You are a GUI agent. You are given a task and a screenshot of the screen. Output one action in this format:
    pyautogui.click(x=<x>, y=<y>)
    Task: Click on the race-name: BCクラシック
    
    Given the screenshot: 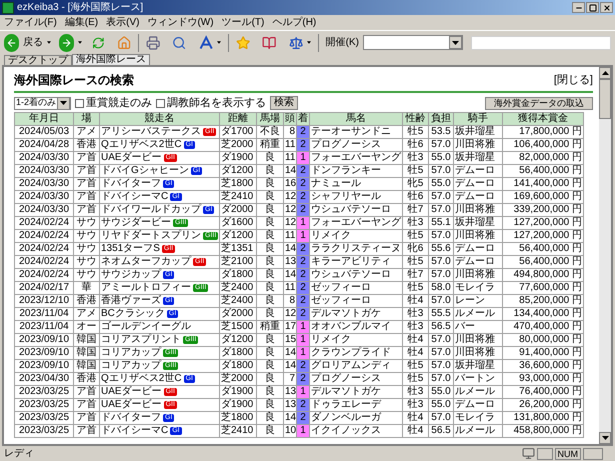 What is the action you would take?
    pyautogui.click(x=133, y=314)
    